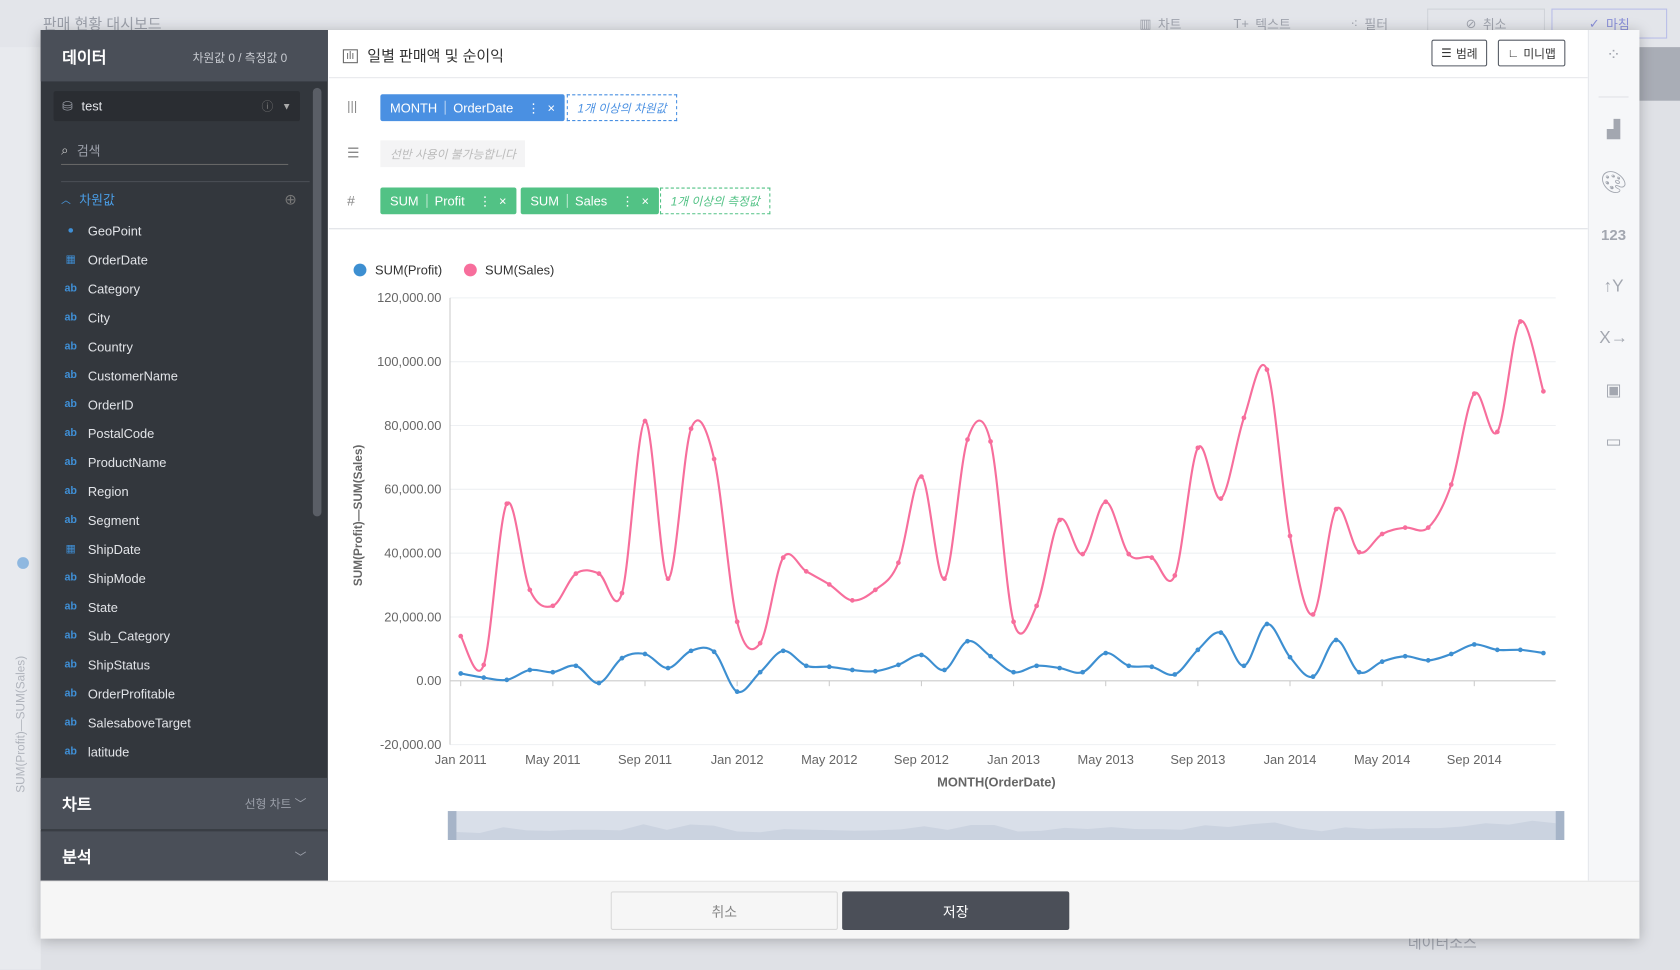  What do you see at coordinates (724, 911) in the screenshot?
I see `cancel-button: 취소` at bounding box center [724, 911].